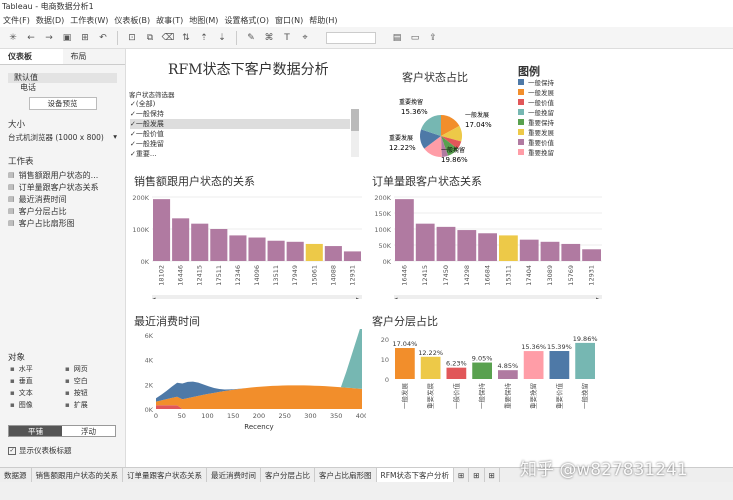  I want to click on clear-icon: ⌫, so click(168, 38).